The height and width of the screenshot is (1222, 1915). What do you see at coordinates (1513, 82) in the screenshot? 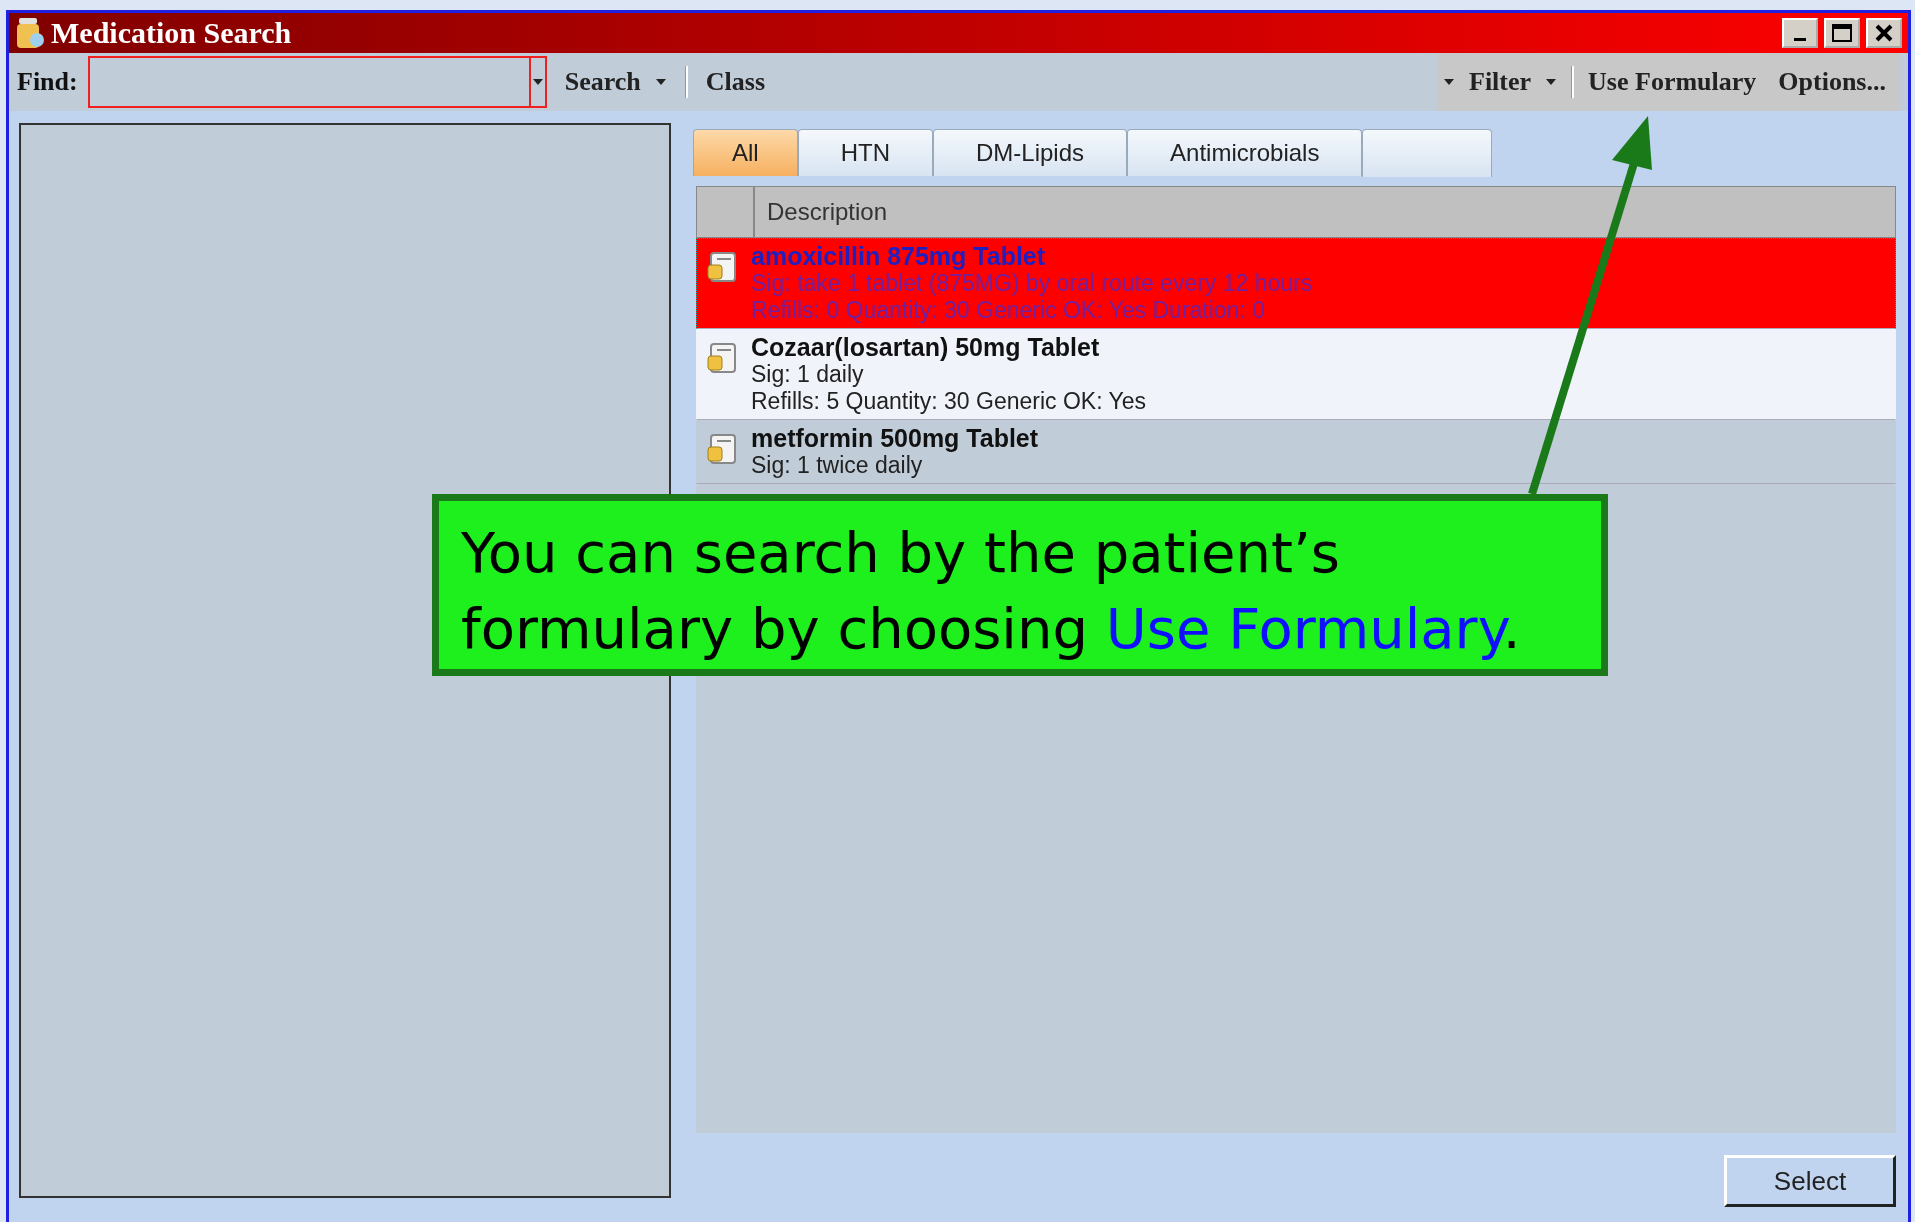
I see `toolbar-item: Filter` at bounding box center [1513, 82].